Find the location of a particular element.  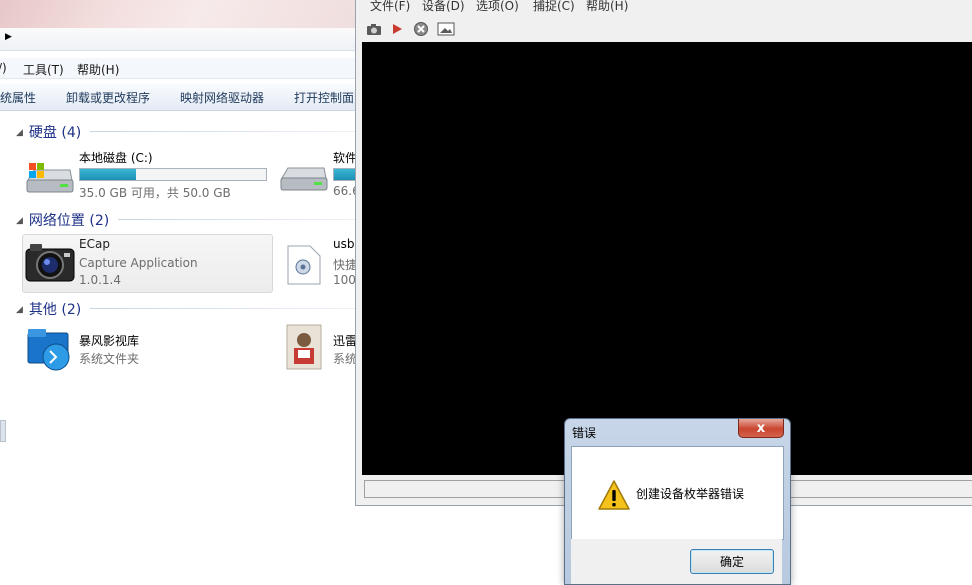

thumbnail-image-icon is located at coordinates (304, 347).